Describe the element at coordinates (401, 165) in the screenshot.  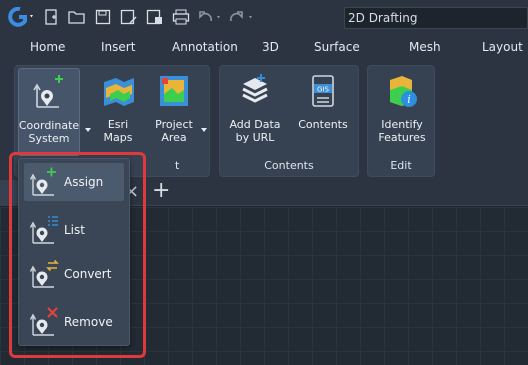
I see `panel-edit-title: Edit` at that location.